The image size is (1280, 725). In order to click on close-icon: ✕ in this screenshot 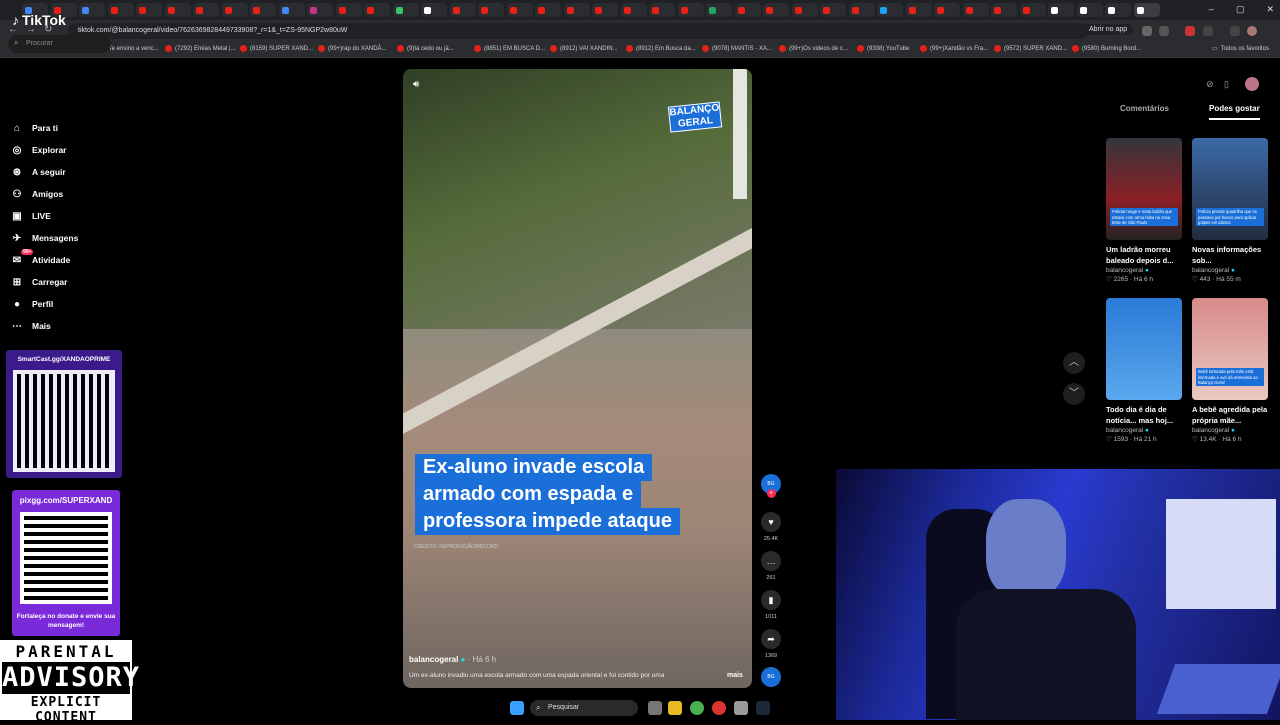, I will do `click(1270, 9)`.